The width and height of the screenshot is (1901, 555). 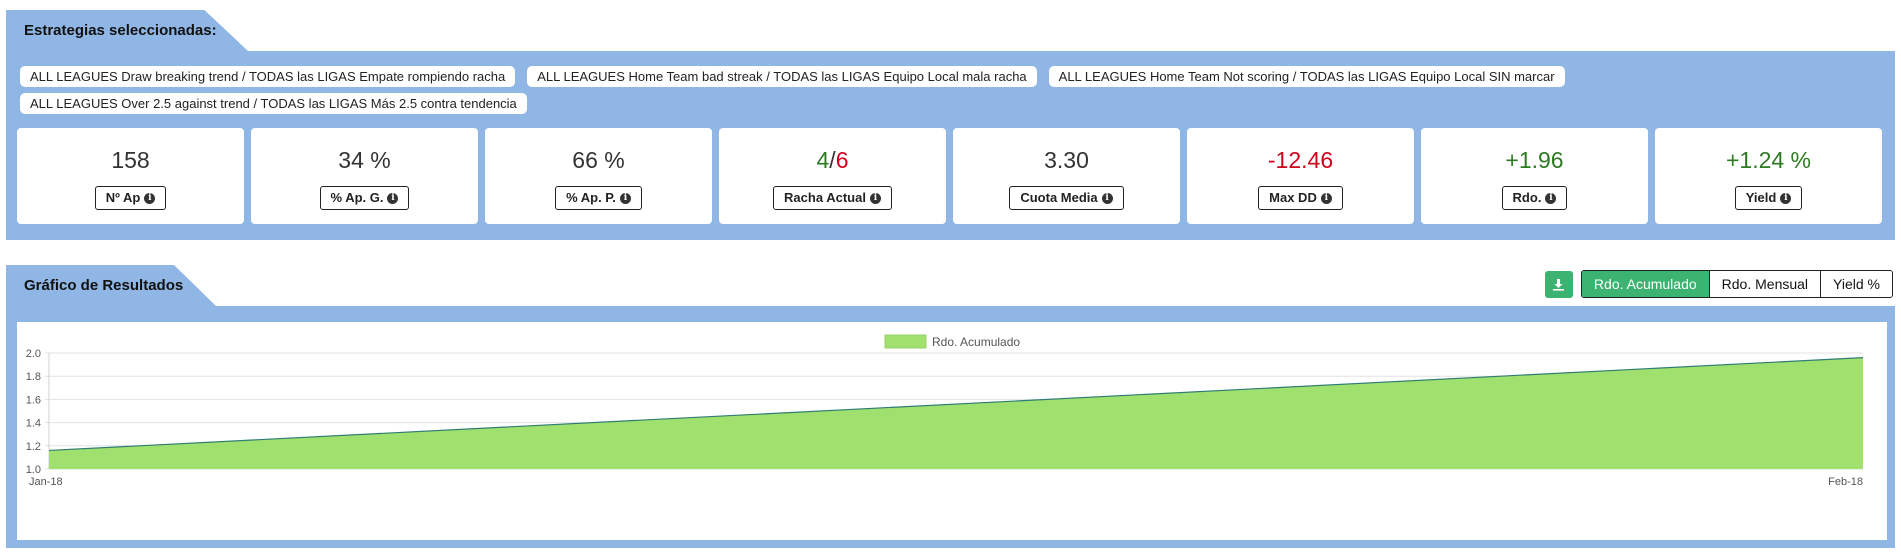 I want to click on kpi-card-ap: 158 Nº Ap i, so click(x=130, y=176).